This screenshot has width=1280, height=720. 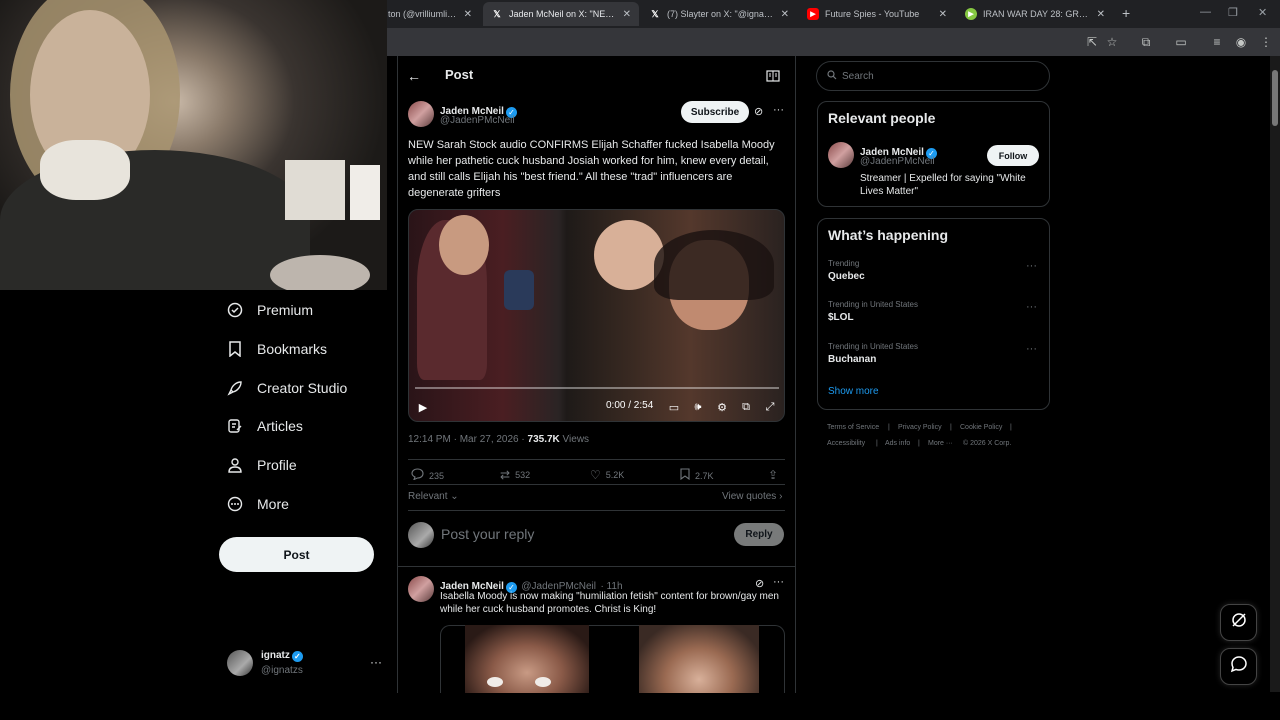 What do you see at coordinates (1112, 42) in the screenshot?
I see `star-icon: ☆` at bounding box center [1112, 42].